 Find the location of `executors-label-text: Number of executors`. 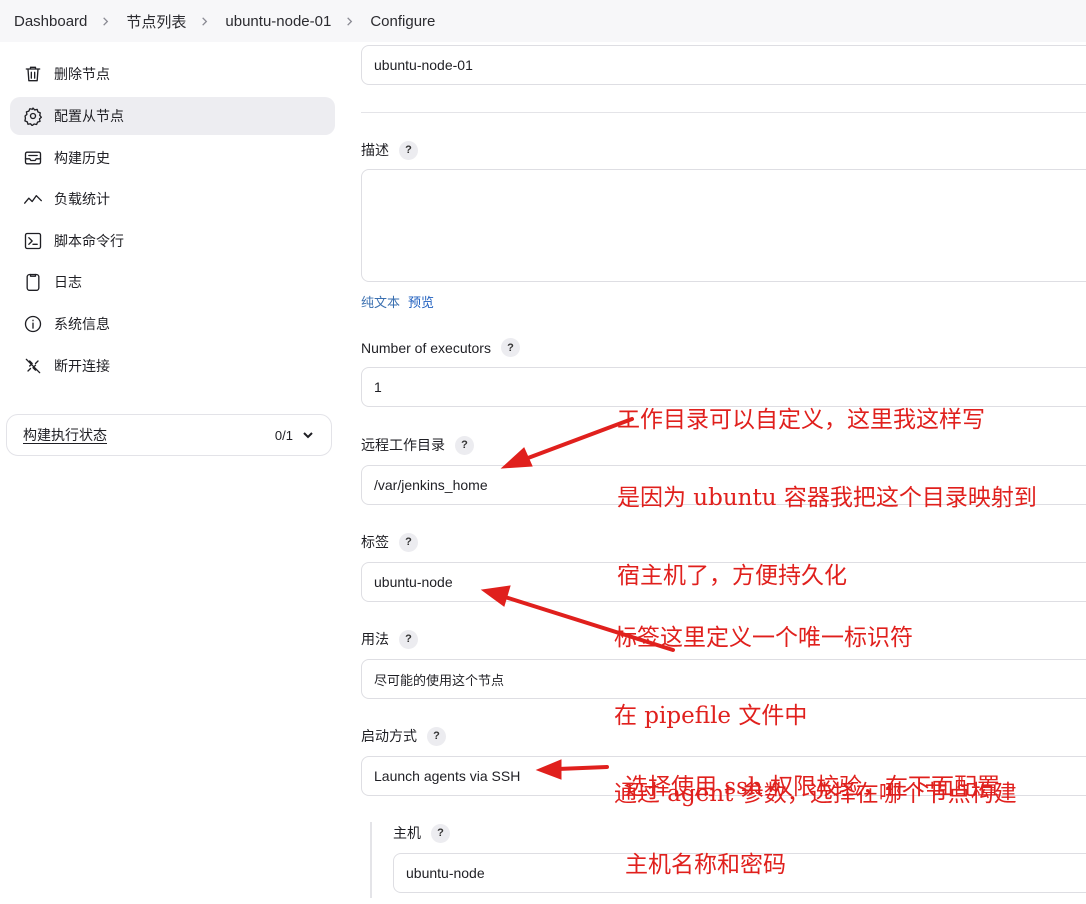

executors-label-text: Number of executors is located at coordinates (426, 347).